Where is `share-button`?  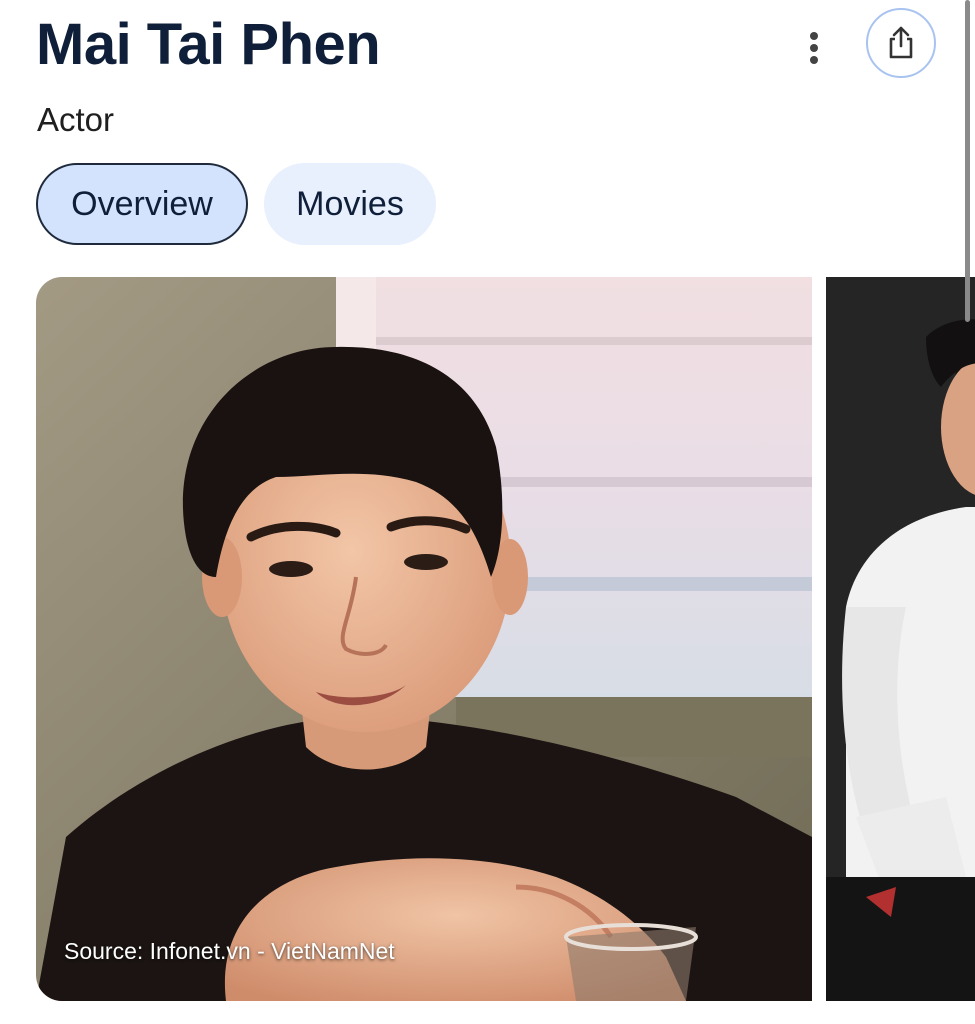
share-button is located at coordinates (901, 43).